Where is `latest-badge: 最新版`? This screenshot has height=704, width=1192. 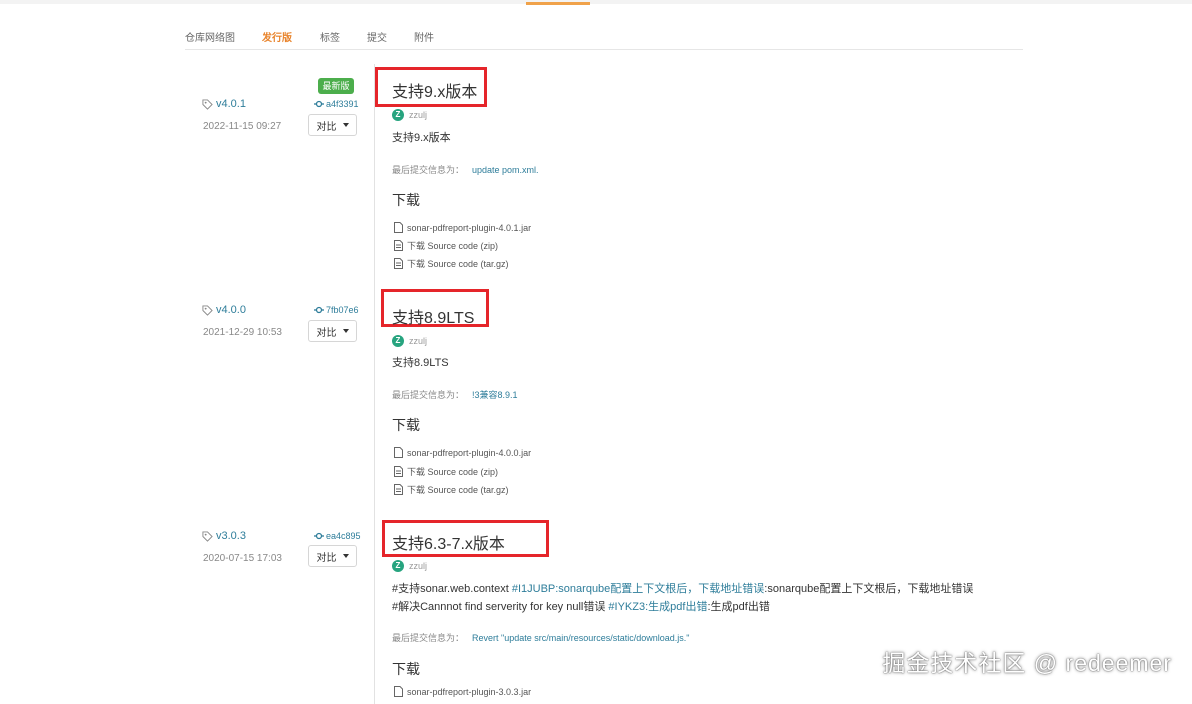 latest-badge: 最新版 is located at coordinates (336, 86).